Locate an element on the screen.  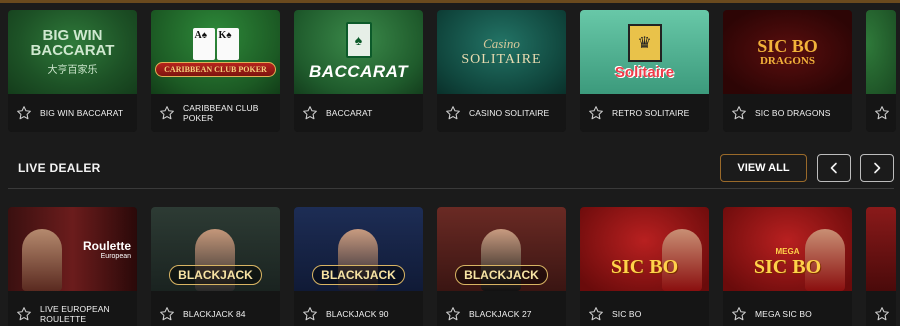
thumb-logo: Roulette European is located at coordinates (107, 249).